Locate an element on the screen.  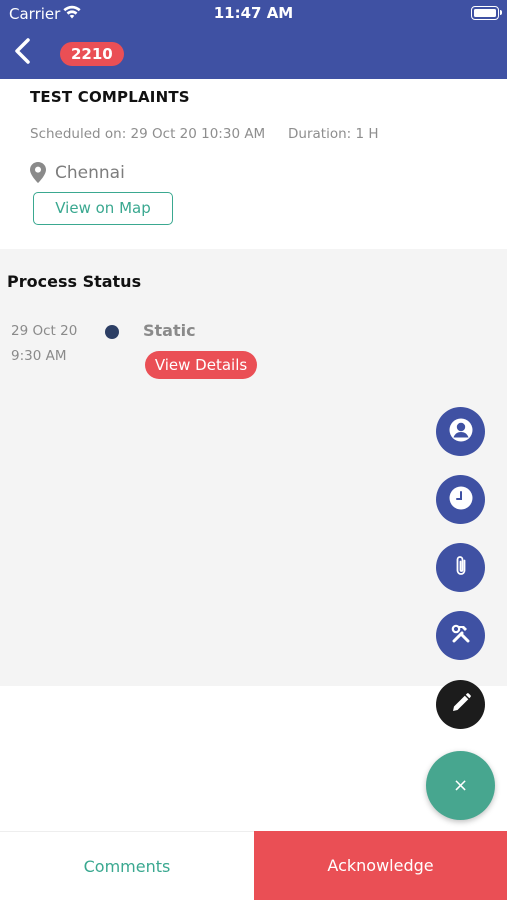
close-fab-button: × is located at coordinates (460, 785).